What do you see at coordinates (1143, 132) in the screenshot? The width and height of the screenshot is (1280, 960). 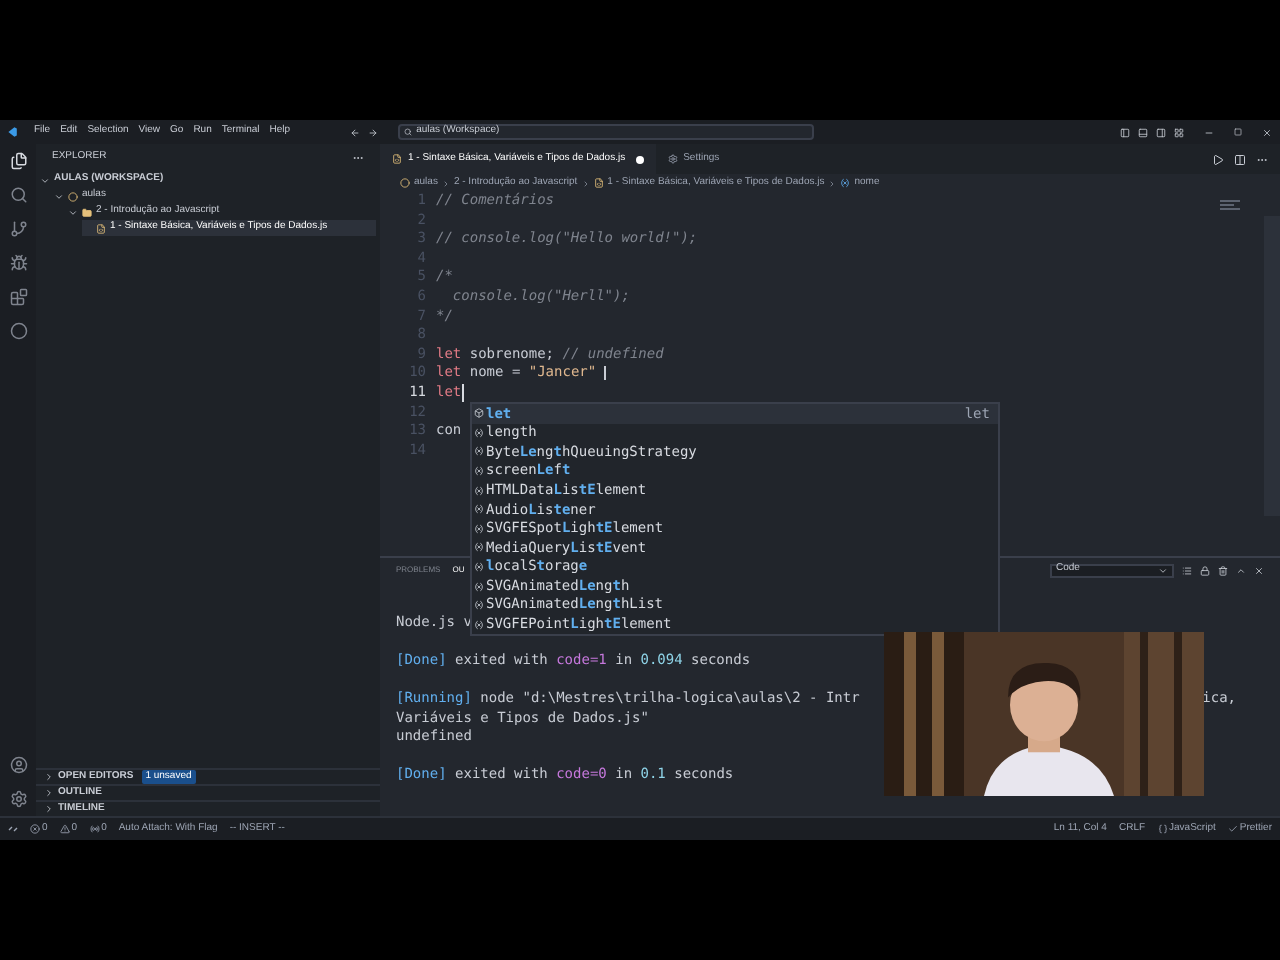 I see `panel-toggle-icon` at bounding box center [1143, 132].